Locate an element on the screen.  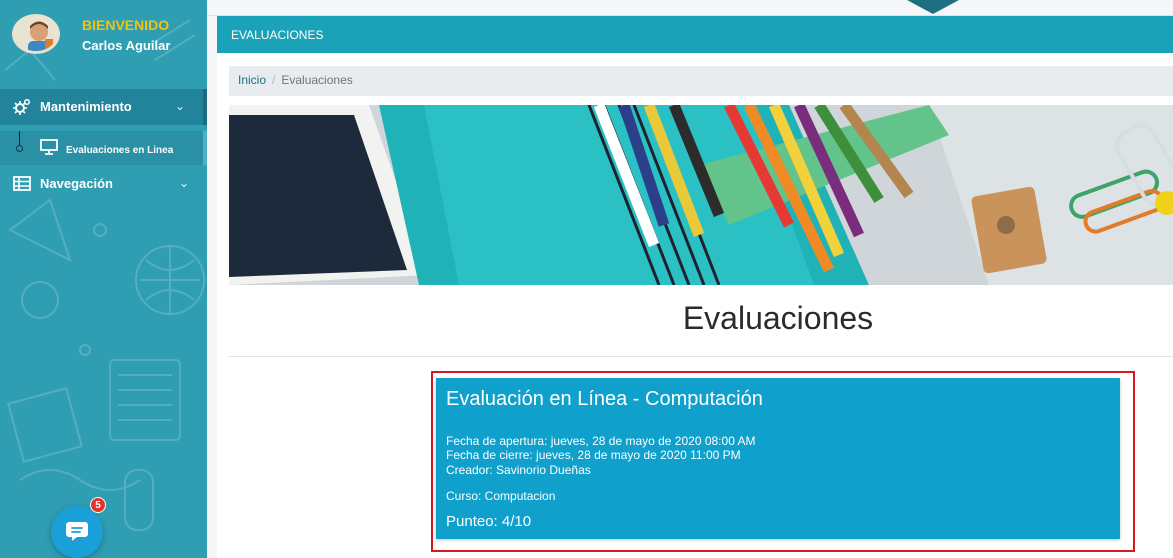
monitor-icon is located at coordinates (49, 147).